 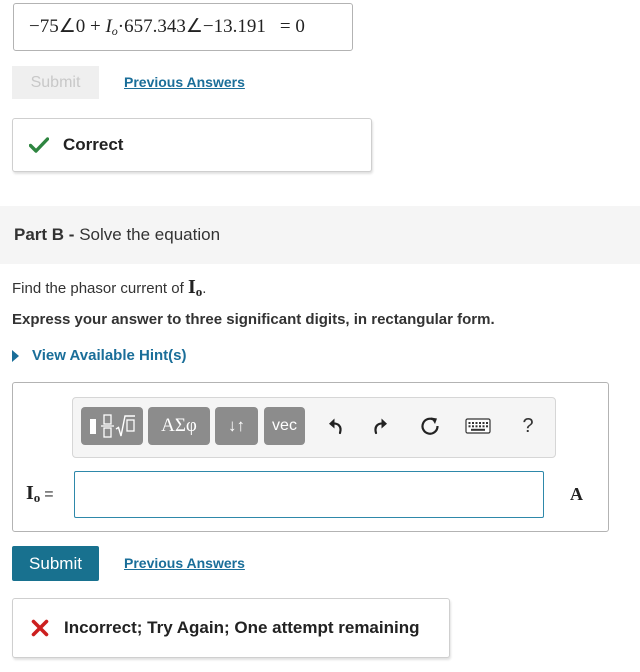 I want to click on question-variable: Io, so click(x=194, y=287).